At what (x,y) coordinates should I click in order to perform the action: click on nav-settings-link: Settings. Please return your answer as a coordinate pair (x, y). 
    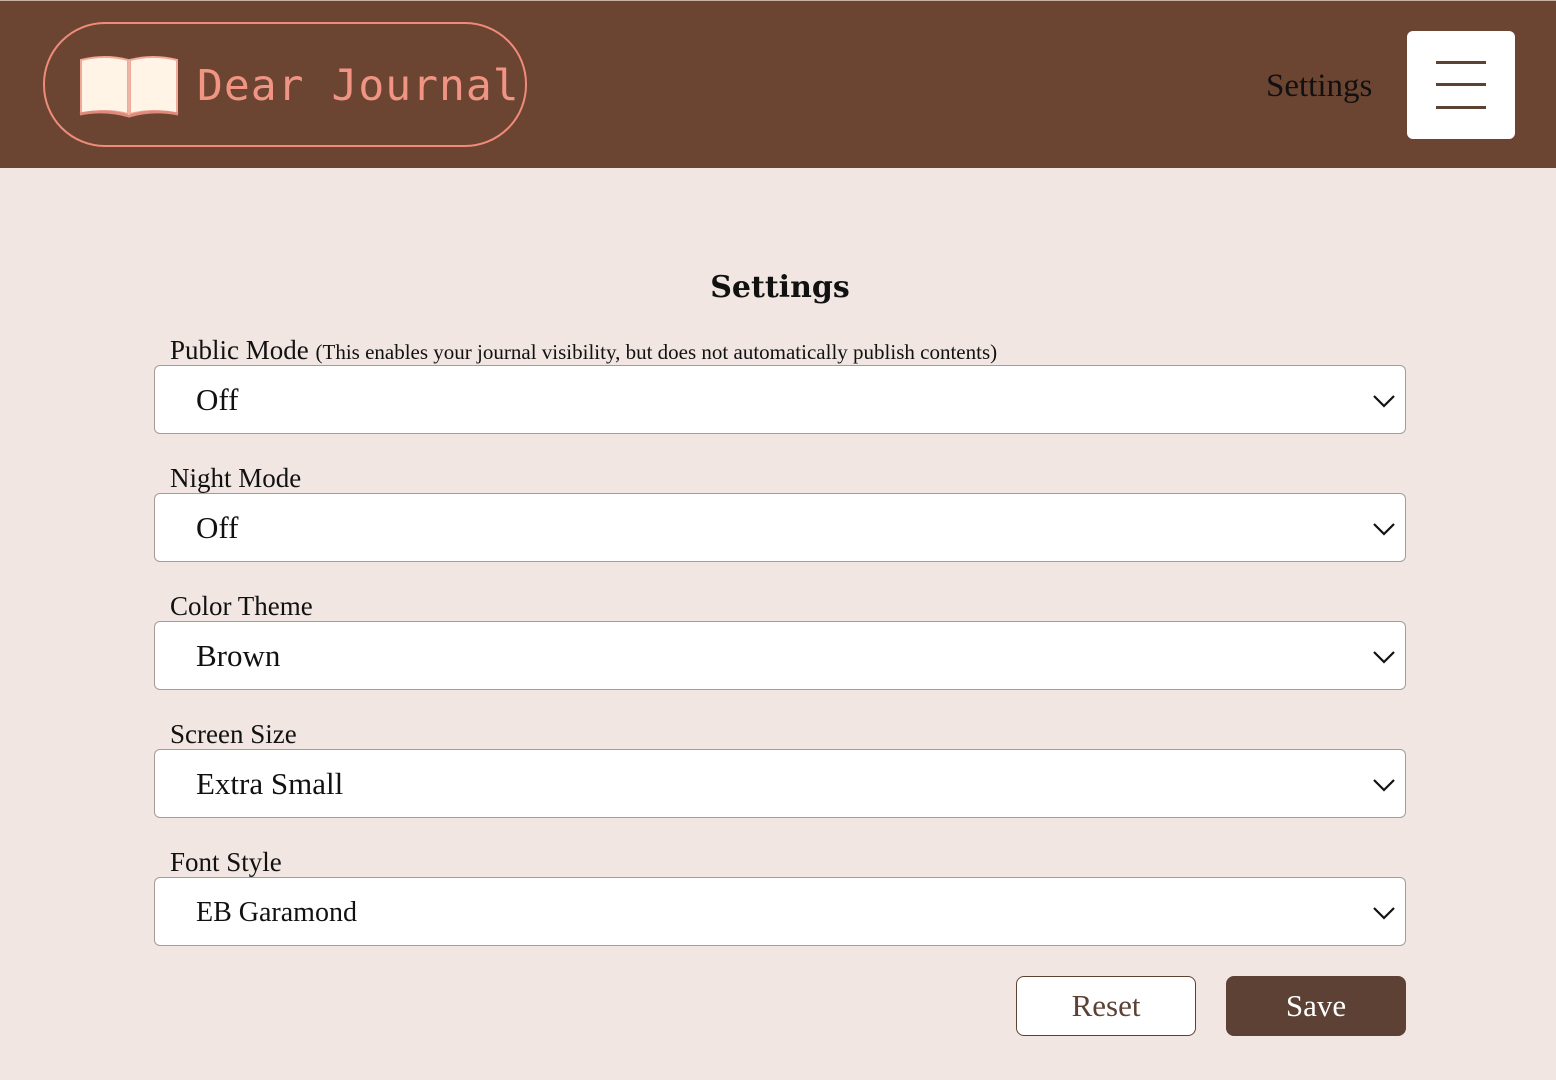
    Looking at the image, I should click on (1319, 86).